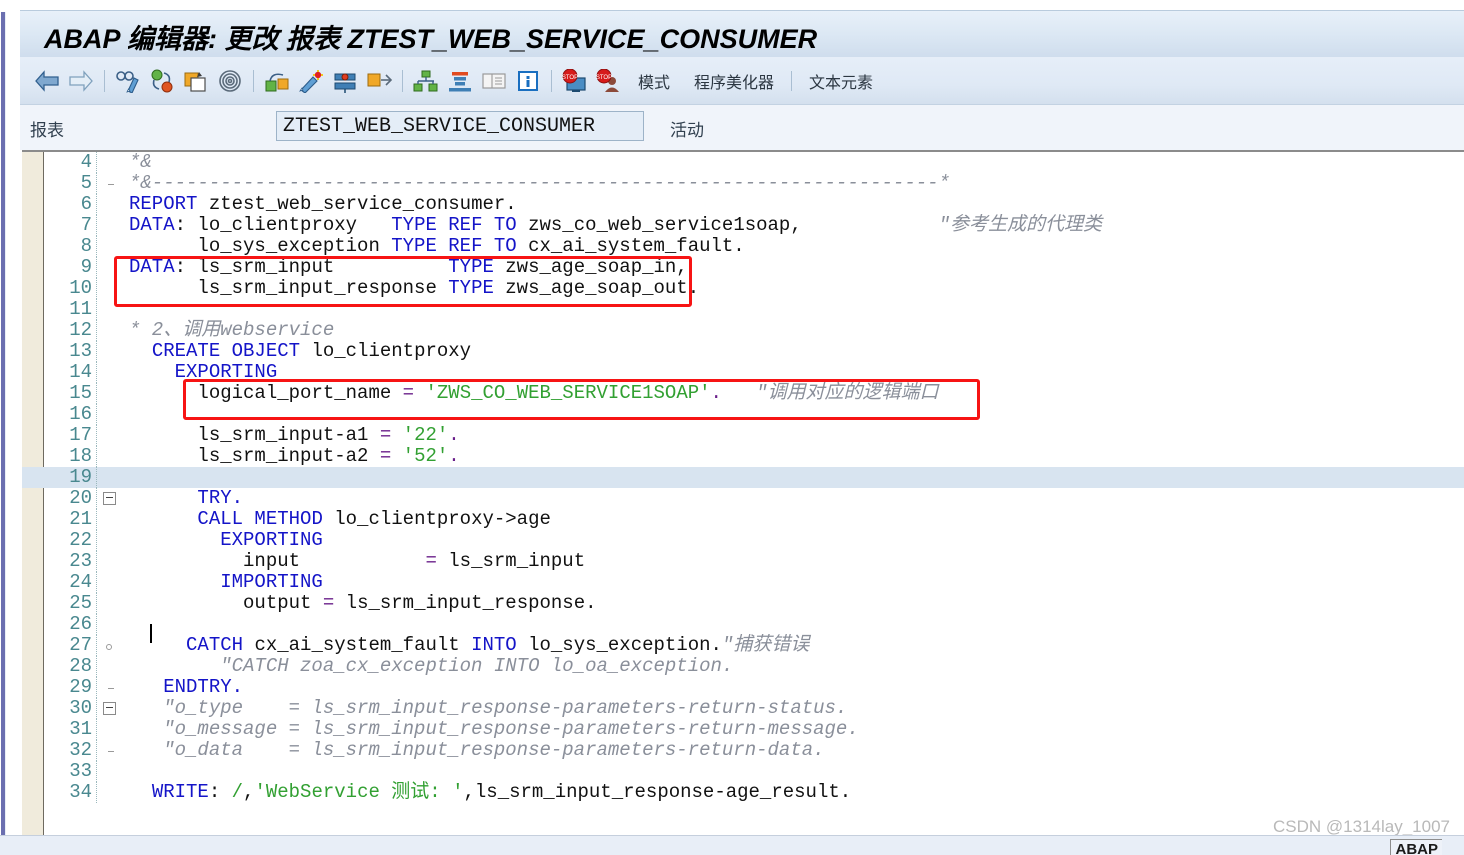 Image resolution: width=1464 pixels, height=855 pixels. I want to click on line-number: 30, so click(59, 708).